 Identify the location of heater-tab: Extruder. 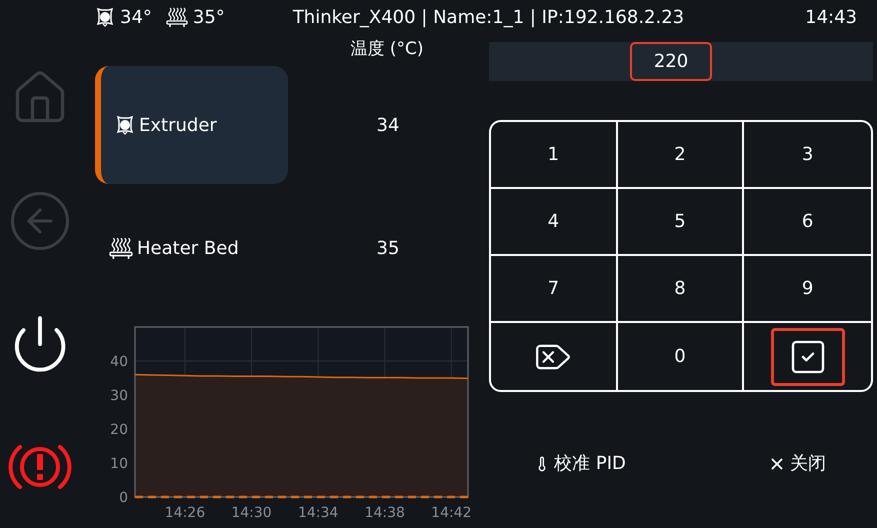
(191, 125).